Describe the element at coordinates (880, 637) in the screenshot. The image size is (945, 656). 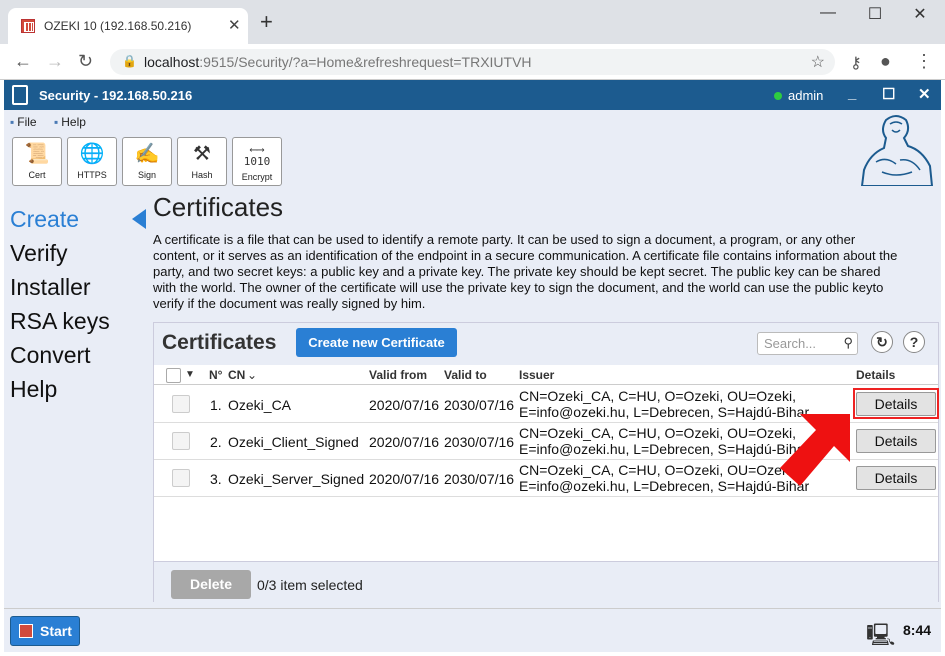
I see `monitor-icon: 🖳` at that location.